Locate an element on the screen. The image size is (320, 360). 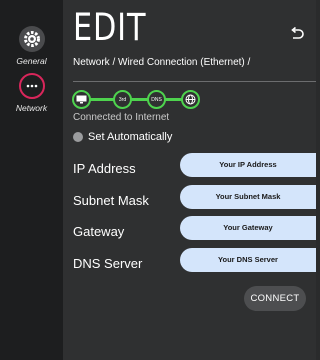
tv-icon is located at coordinates (81, 99).